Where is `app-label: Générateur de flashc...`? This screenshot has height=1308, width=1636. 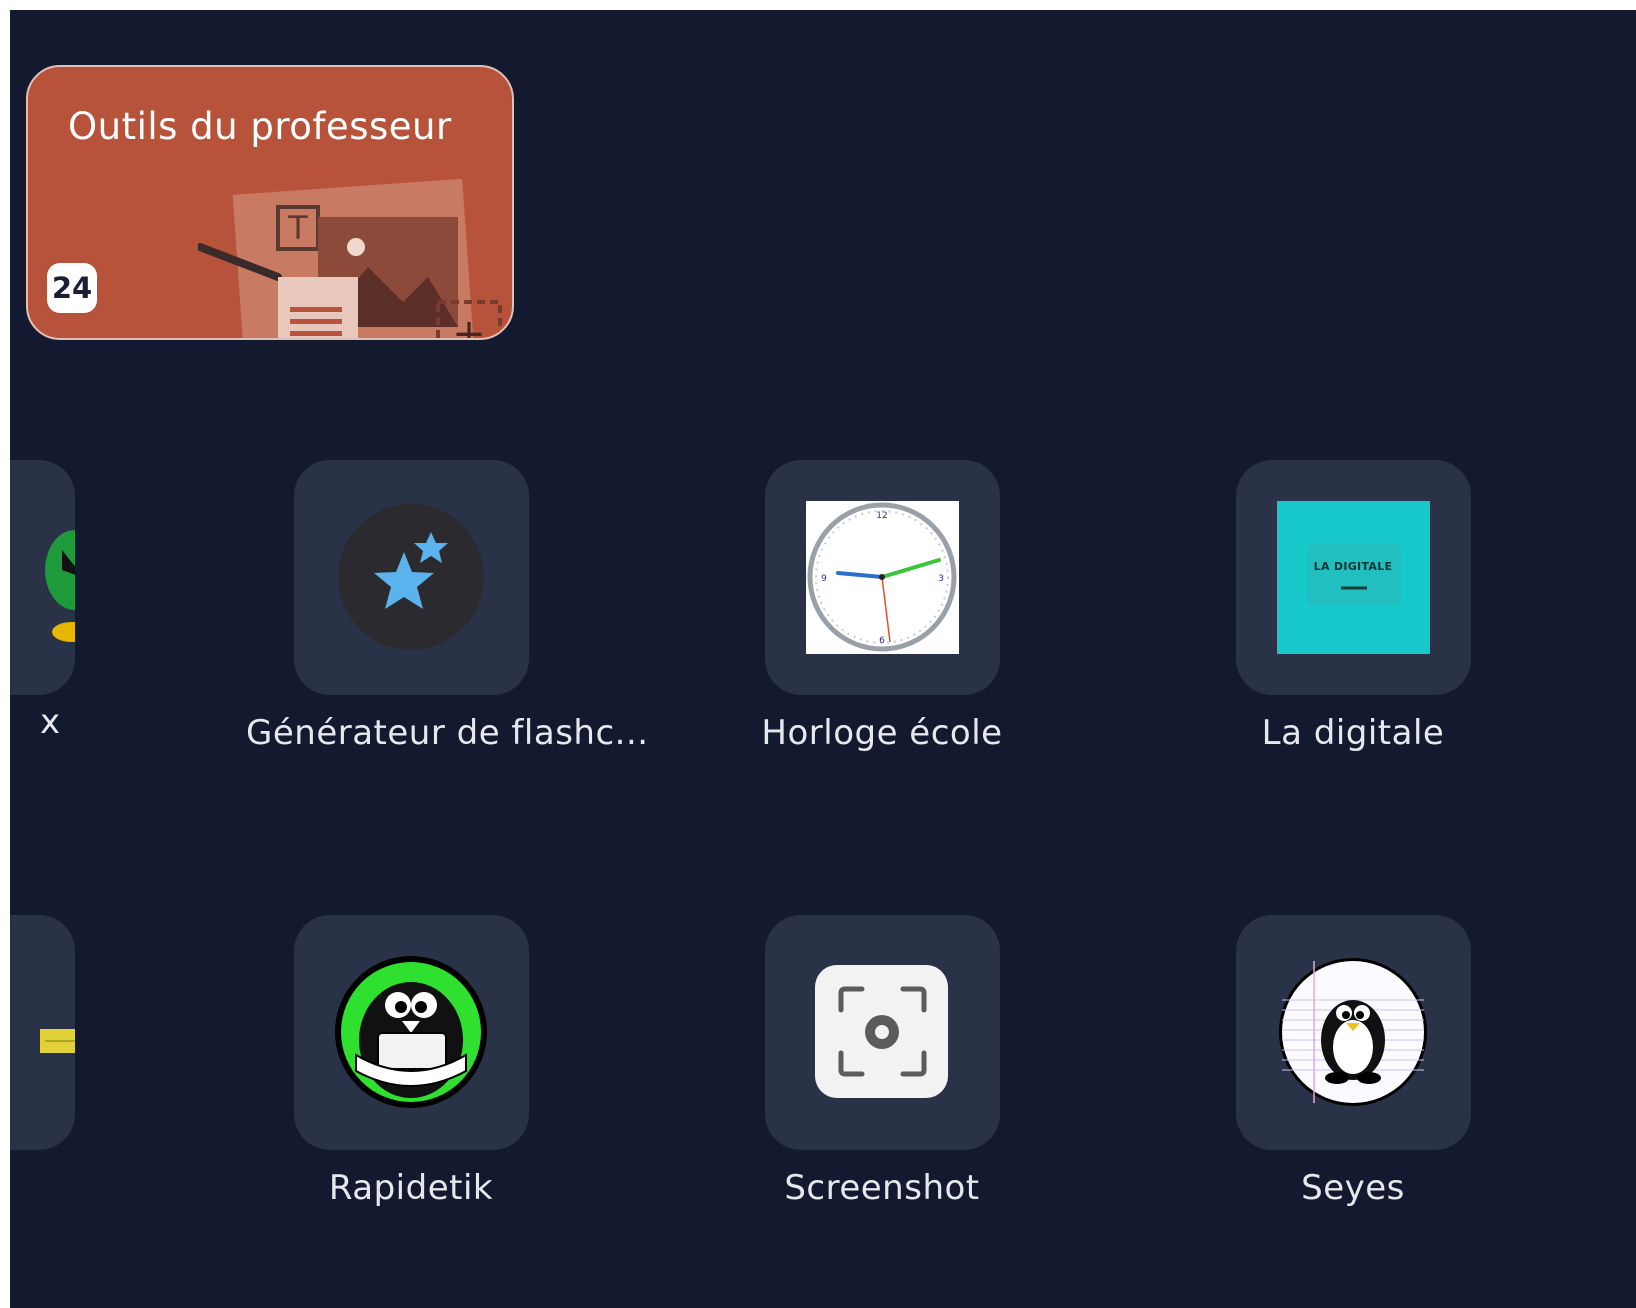 app-label: Générateur de flashc... is located at coordinates (447, 733).